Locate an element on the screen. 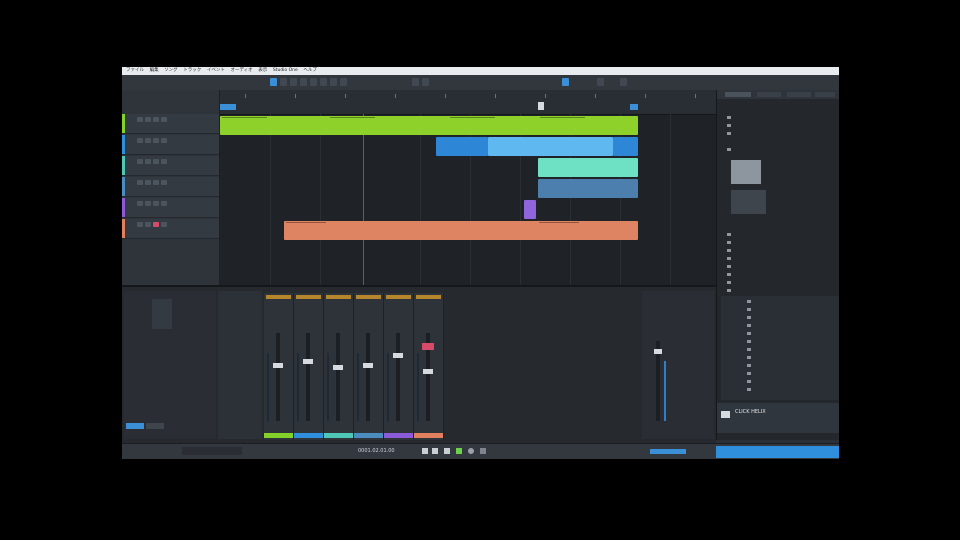  split-tool-button is located at coordinates (293, 82).